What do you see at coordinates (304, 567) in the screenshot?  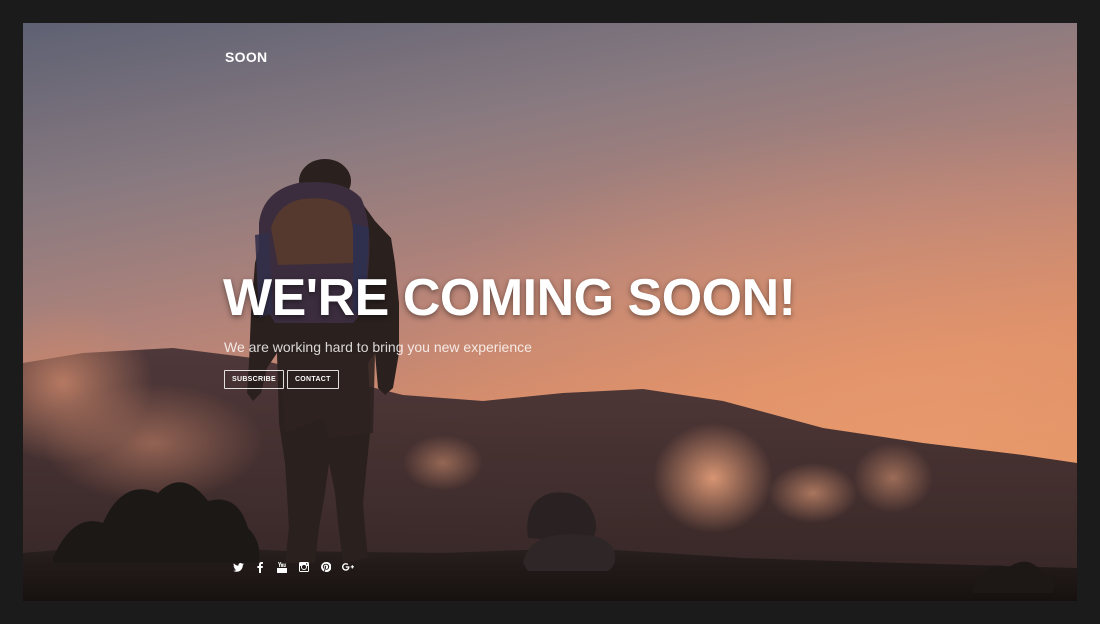 I see `instagram-icon` at bounding box center [304, 567].